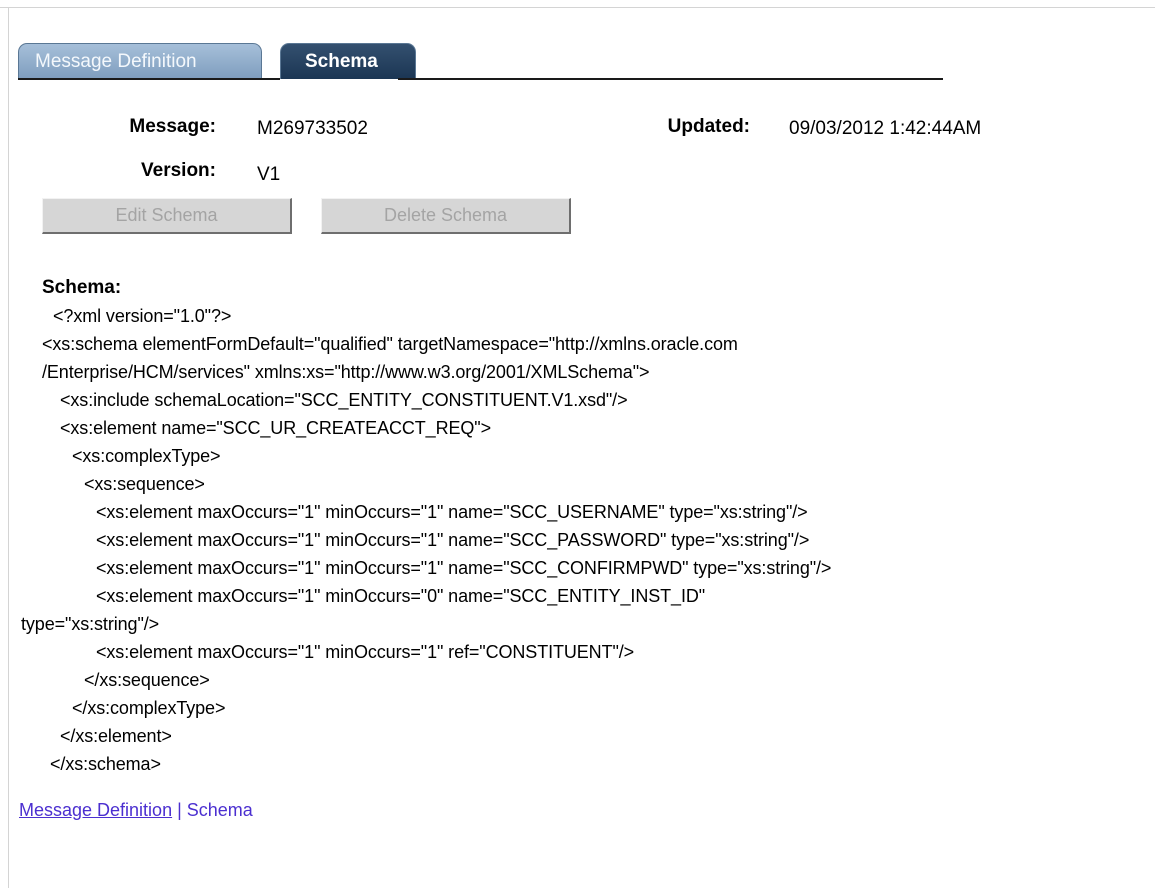 This screenshot has width=1155, height=888. Describe the element at coordinates (90, 624) in the screenshot. I see `schema-line: type="xs:string"/>` at that location.